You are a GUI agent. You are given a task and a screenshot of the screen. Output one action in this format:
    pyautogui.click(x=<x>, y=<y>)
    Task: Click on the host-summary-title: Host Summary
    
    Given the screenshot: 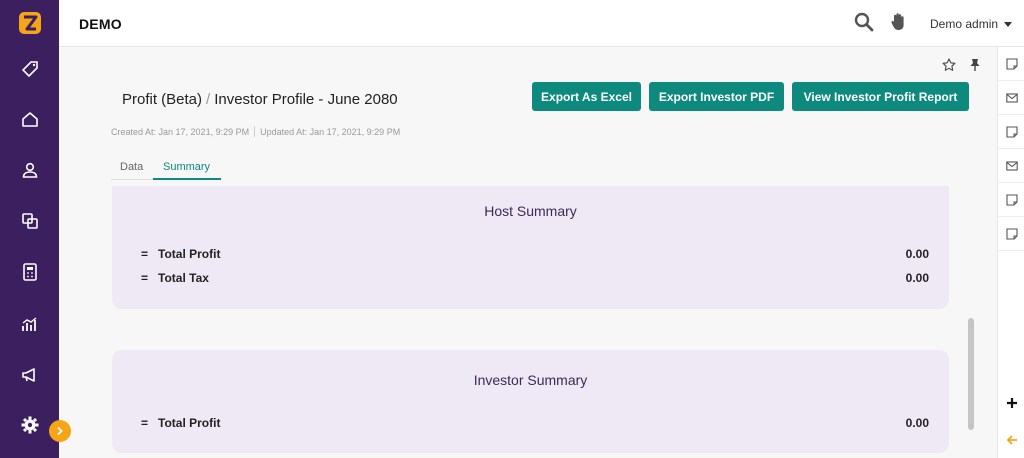 What is the action you would take?
    pyautogui.click(x=530, y=211)
    